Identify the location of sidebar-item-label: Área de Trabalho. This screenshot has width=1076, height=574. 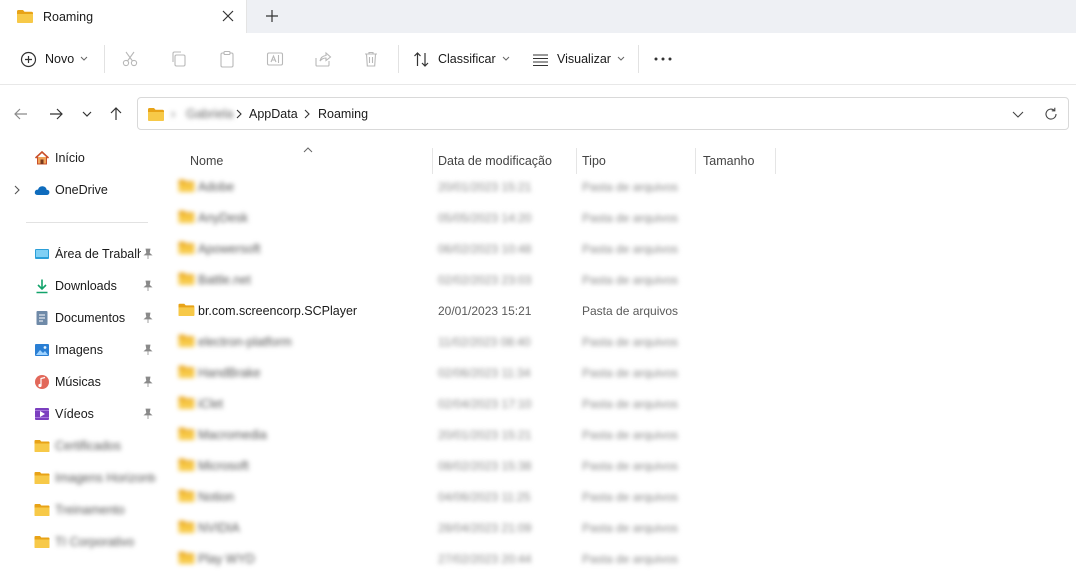
(98, 254).